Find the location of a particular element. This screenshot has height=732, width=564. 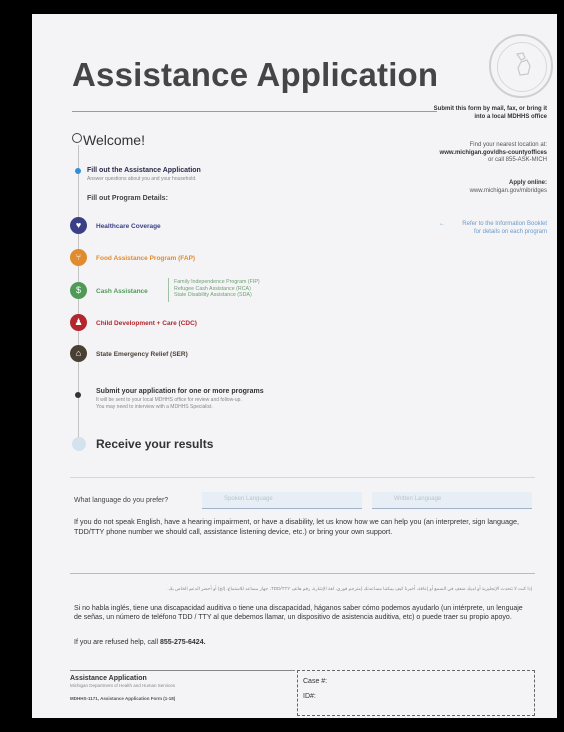

county-offices-link: www.michigan.gov/dhs-countyoffices is located at coordinates (482, 154).